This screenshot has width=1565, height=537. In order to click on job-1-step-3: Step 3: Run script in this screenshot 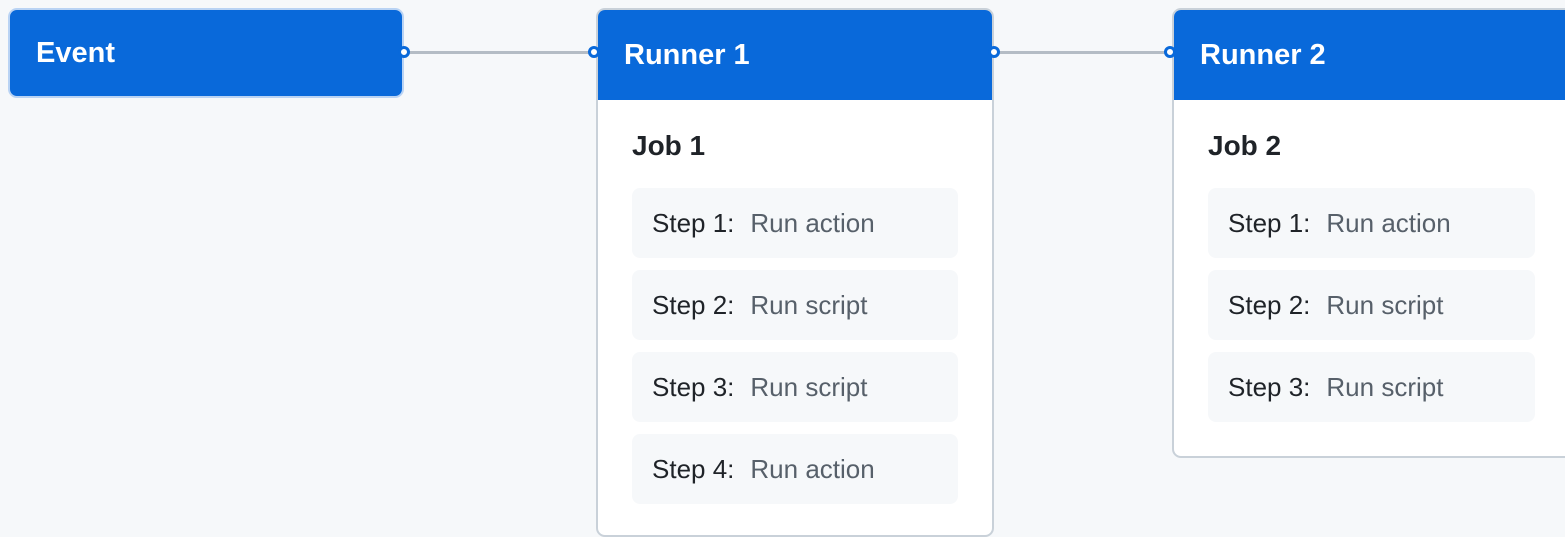, I will do `click(795, 387)`.